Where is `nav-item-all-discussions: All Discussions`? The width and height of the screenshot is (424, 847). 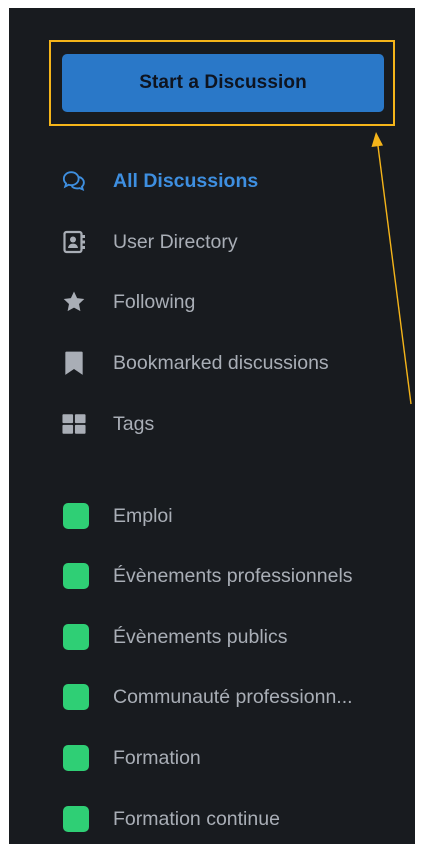
nav-item-all-discussions: All Discussions is located at coordinates (212, 181).